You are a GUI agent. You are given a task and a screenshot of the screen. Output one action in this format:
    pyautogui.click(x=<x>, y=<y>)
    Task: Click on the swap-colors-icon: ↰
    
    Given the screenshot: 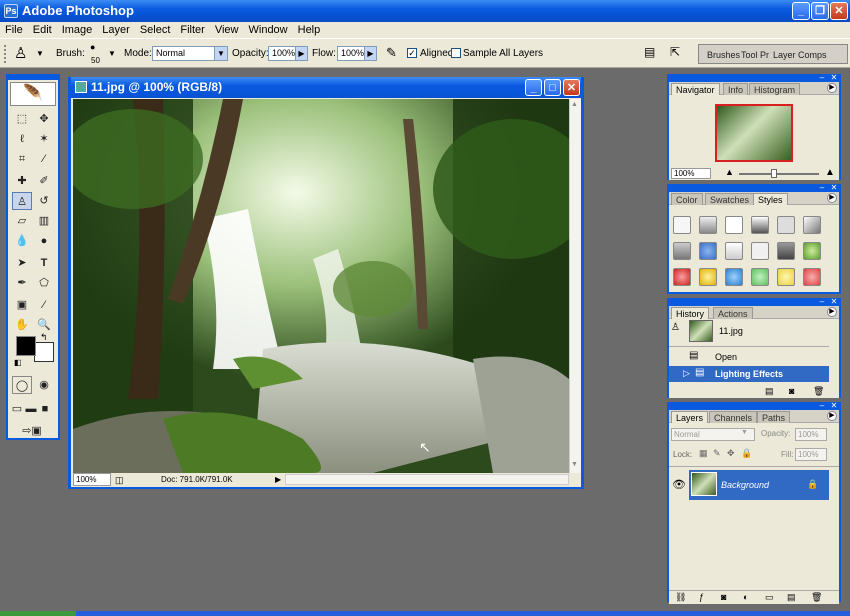 What is the action you would take?
    pyautogui.click(x=44, y=337)
    